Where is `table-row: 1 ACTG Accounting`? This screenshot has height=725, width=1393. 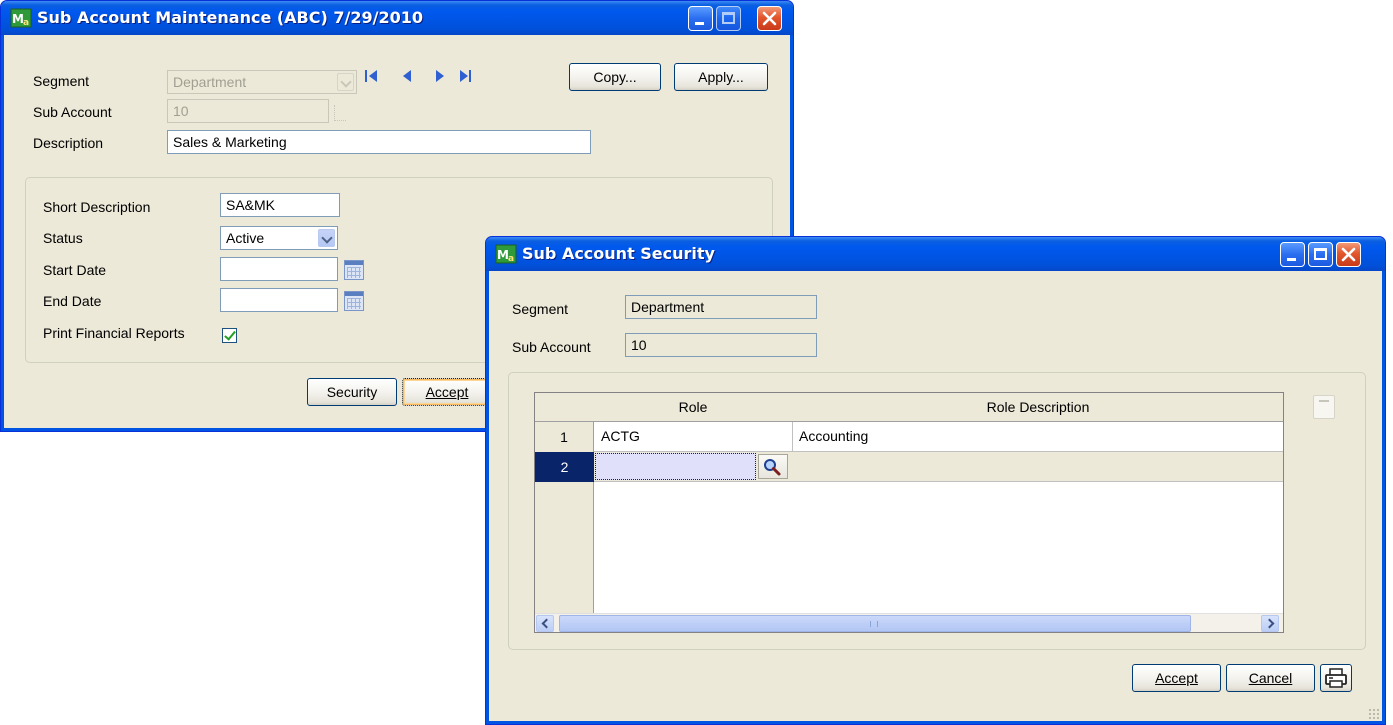
table-row: 1 ACTG Accounting is located at coordinates (909, 437).